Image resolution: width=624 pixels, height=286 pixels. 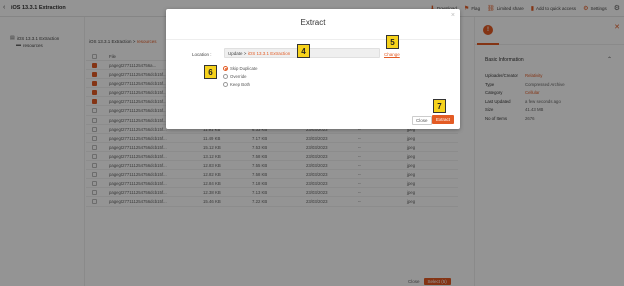 What do you see at coordinates (422, 120) in the screenshot?
I see `dialog-close-button: Close` at bounding box center [422, 120].